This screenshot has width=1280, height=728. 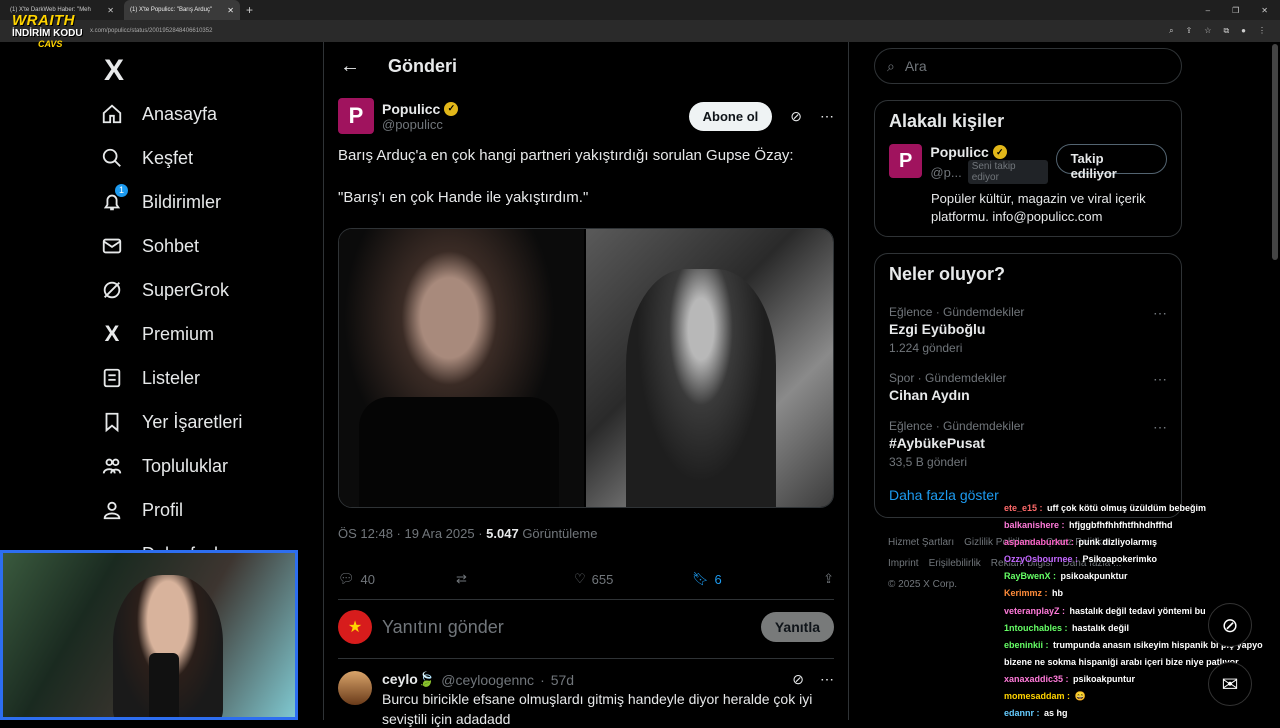 What do you see at coordinates (1119, 525) in the screenshot?
I see `chat-text: hfjggbfhfhhfhtfhhdhffhd` at bounding box center [1119, 525].